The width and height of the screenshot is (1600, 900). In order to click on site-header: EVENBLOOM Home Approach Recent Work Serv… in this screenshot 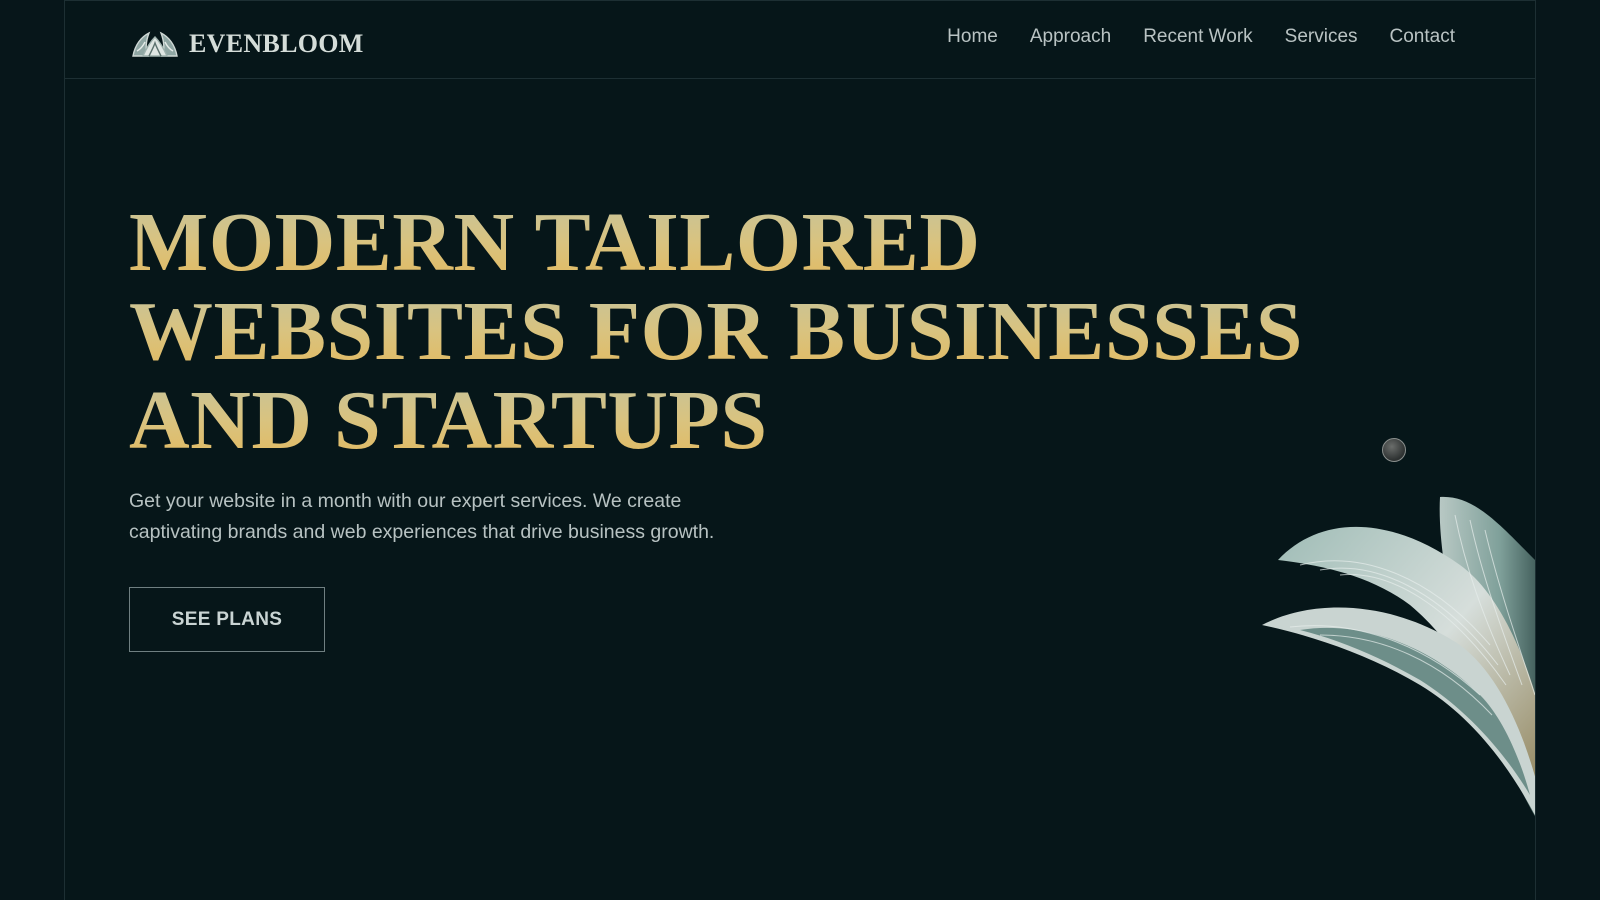, I will do `click(800, 39)`.